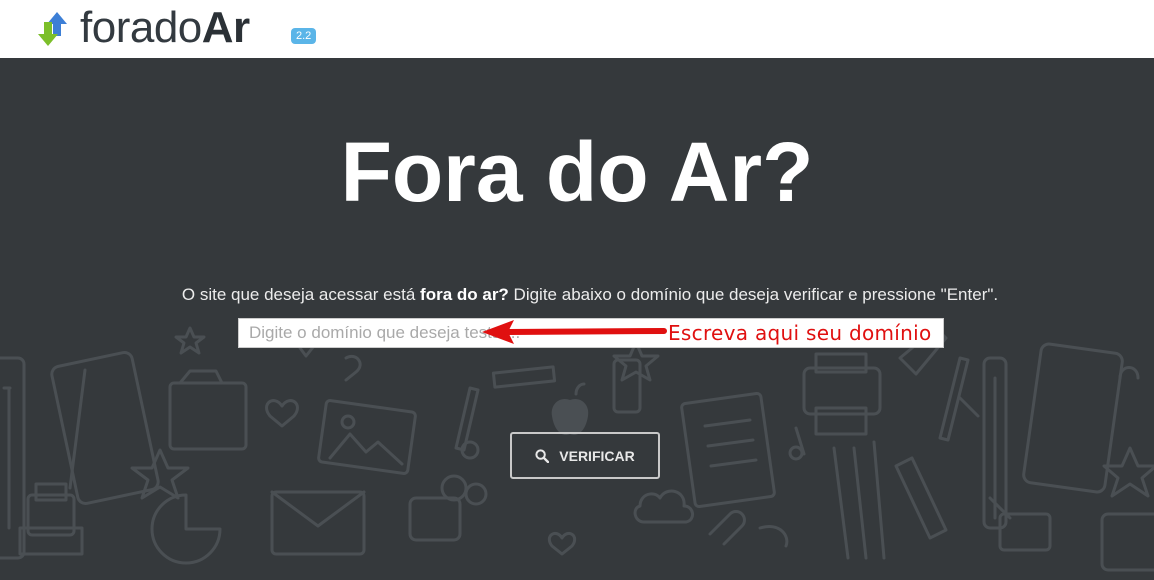 This screenshot has height=580, width=1154. I want to click on hero-description-bold: fora do ar?, so click(464, 294).